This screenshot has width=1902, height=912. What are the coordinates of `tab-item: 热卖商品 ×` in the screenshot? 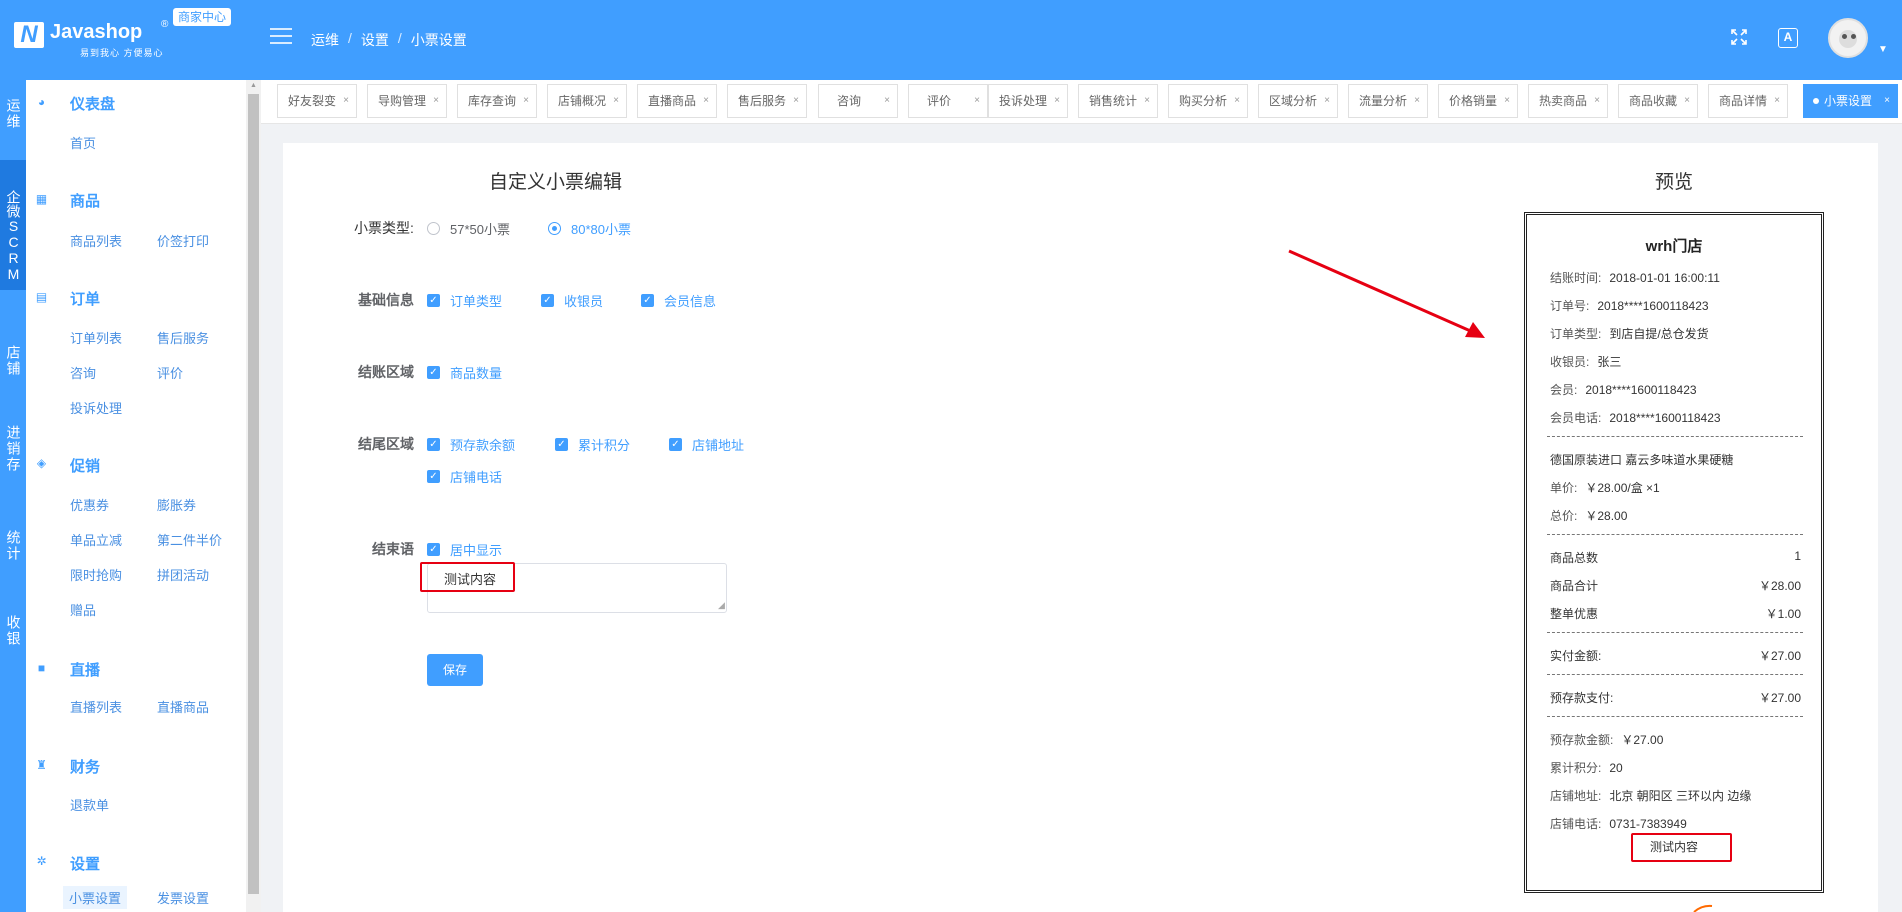 It's located at (1568, 101).